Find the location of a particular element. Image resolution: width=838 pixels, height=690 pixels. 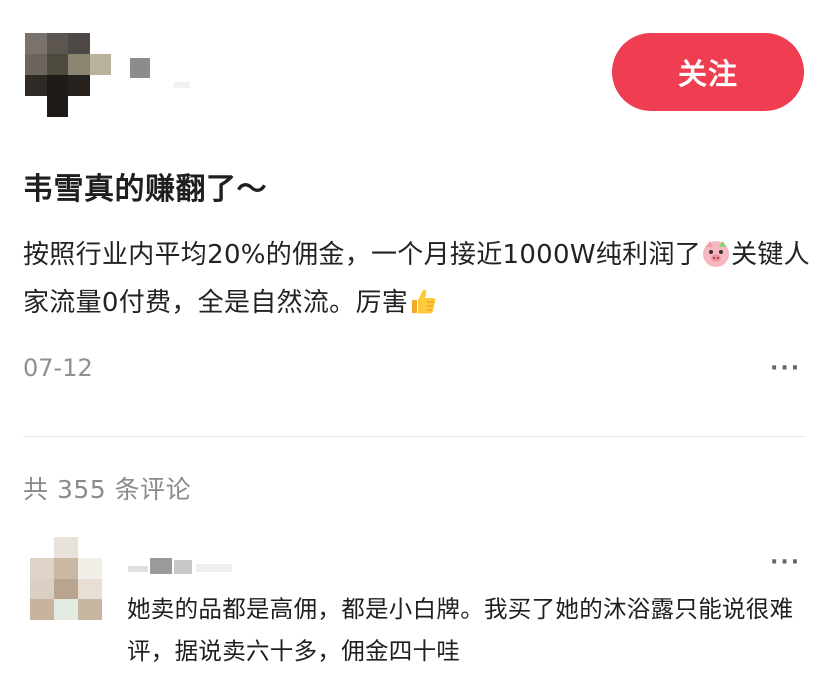

commenter-name is located at coordinates (183, 566).